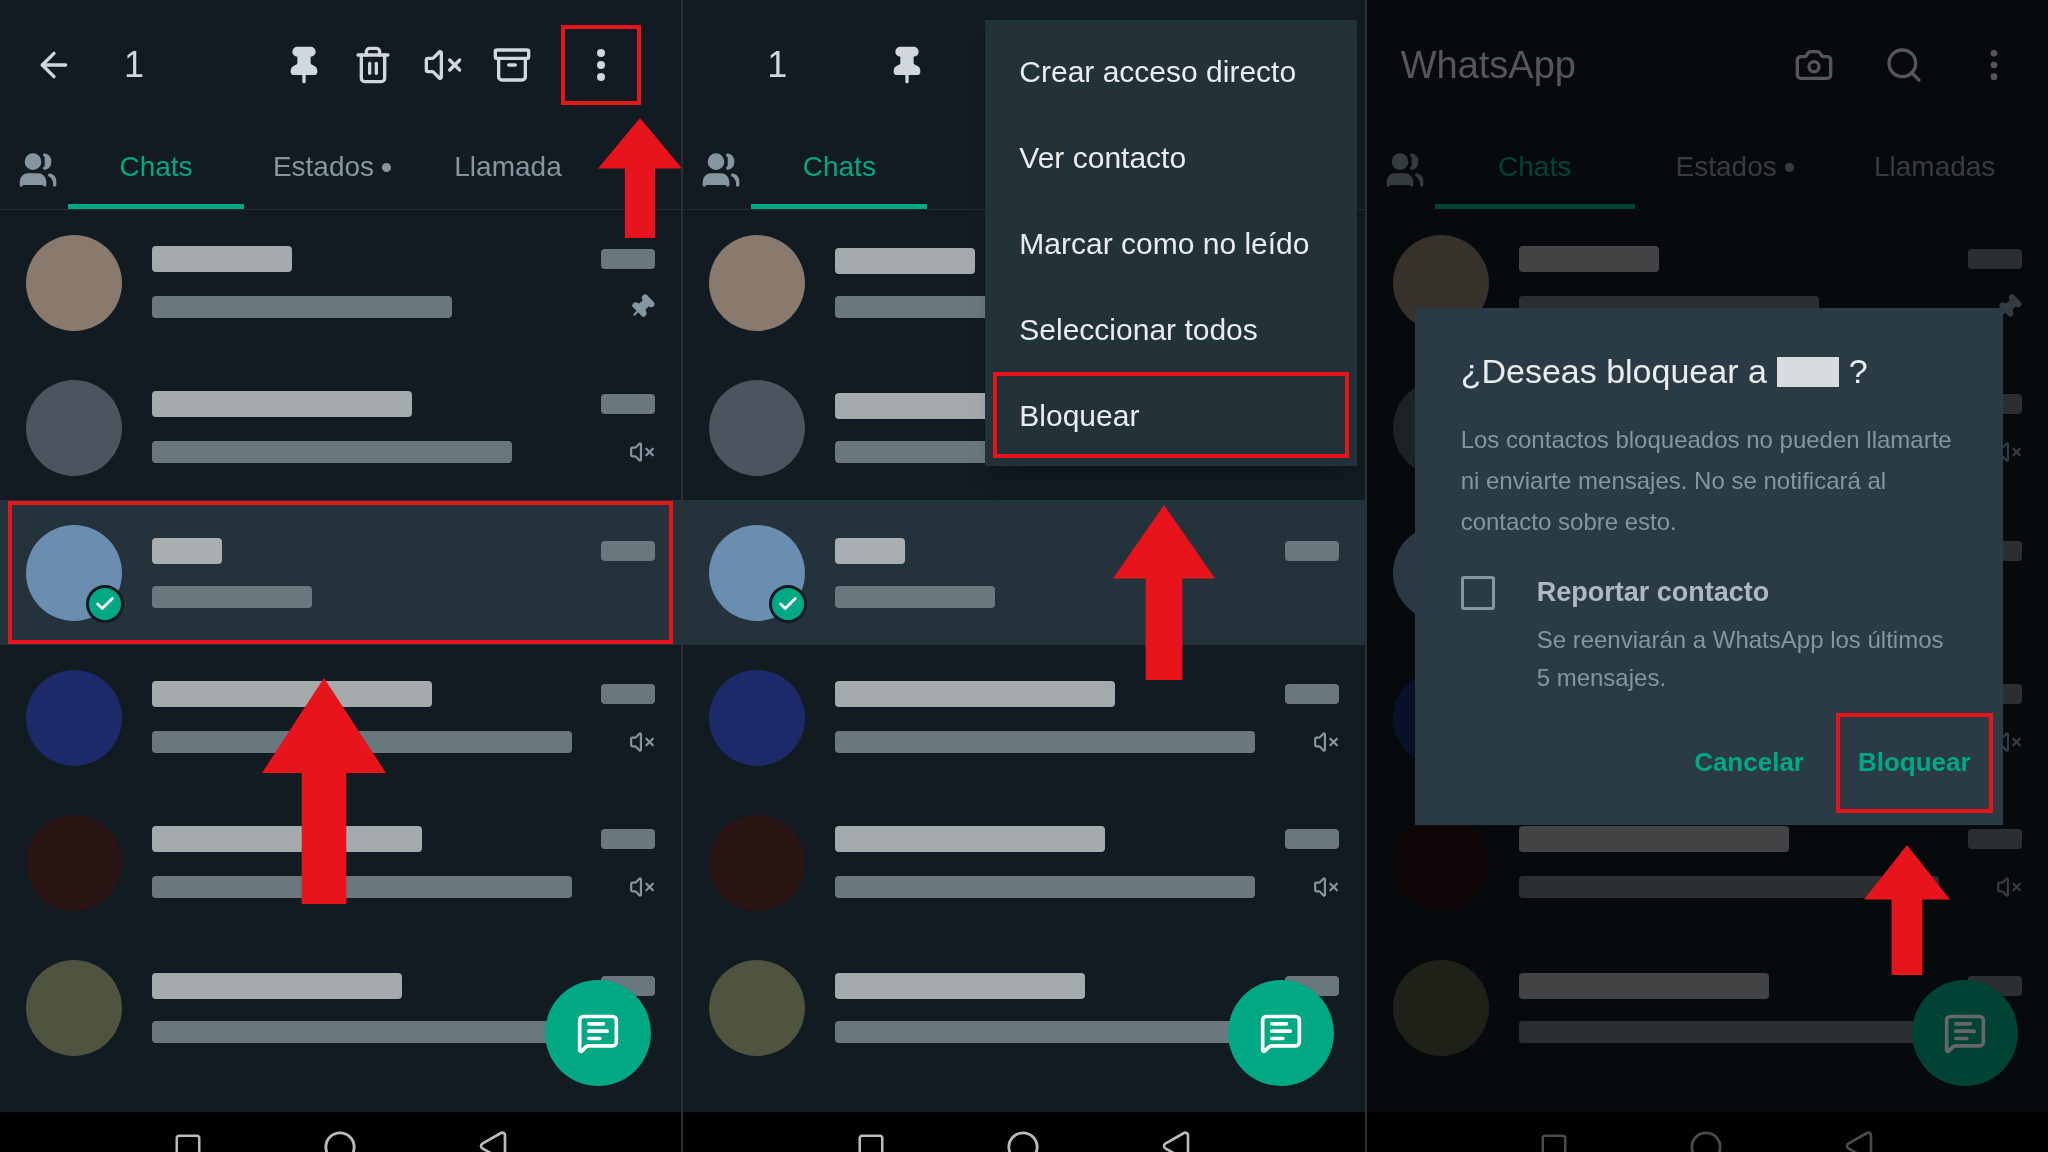 This screenshot has height=1152, width=2048. Describe the element at coordinates (1740, 658) in the screenshot. I see `checkbox-hint: Se reenviarán a WhatsApp los últimos 5 mensajes.` at that location.